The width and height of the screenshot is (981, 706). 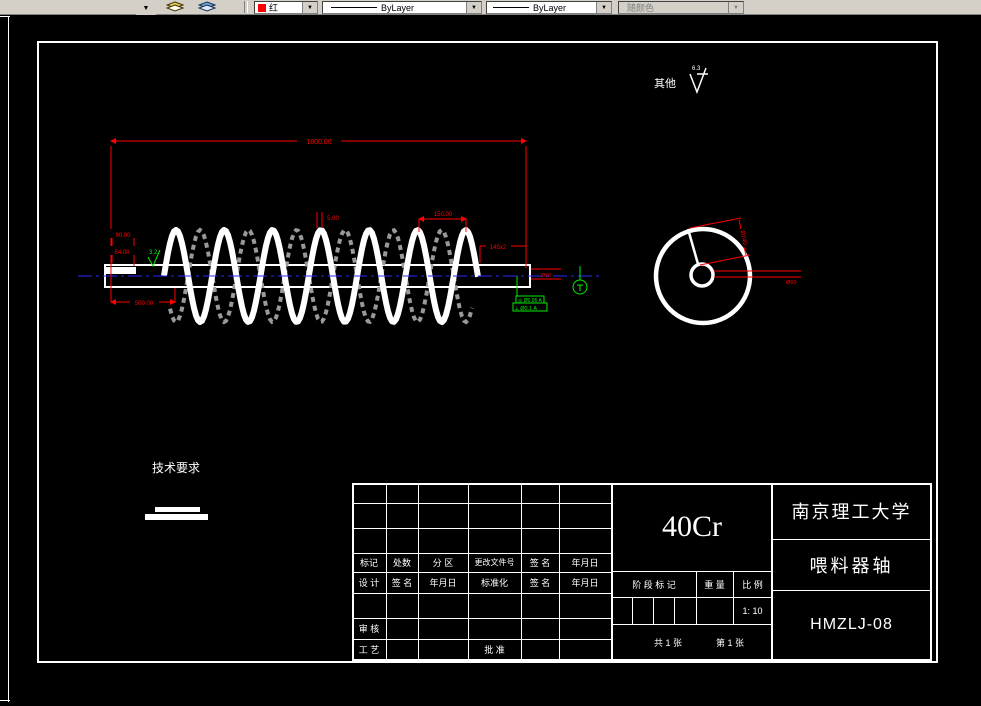 What do you see at coordinates (369, 629) in the screenshot?
I see `tb-label-review: 审 核` at bounding box center [369, 629].